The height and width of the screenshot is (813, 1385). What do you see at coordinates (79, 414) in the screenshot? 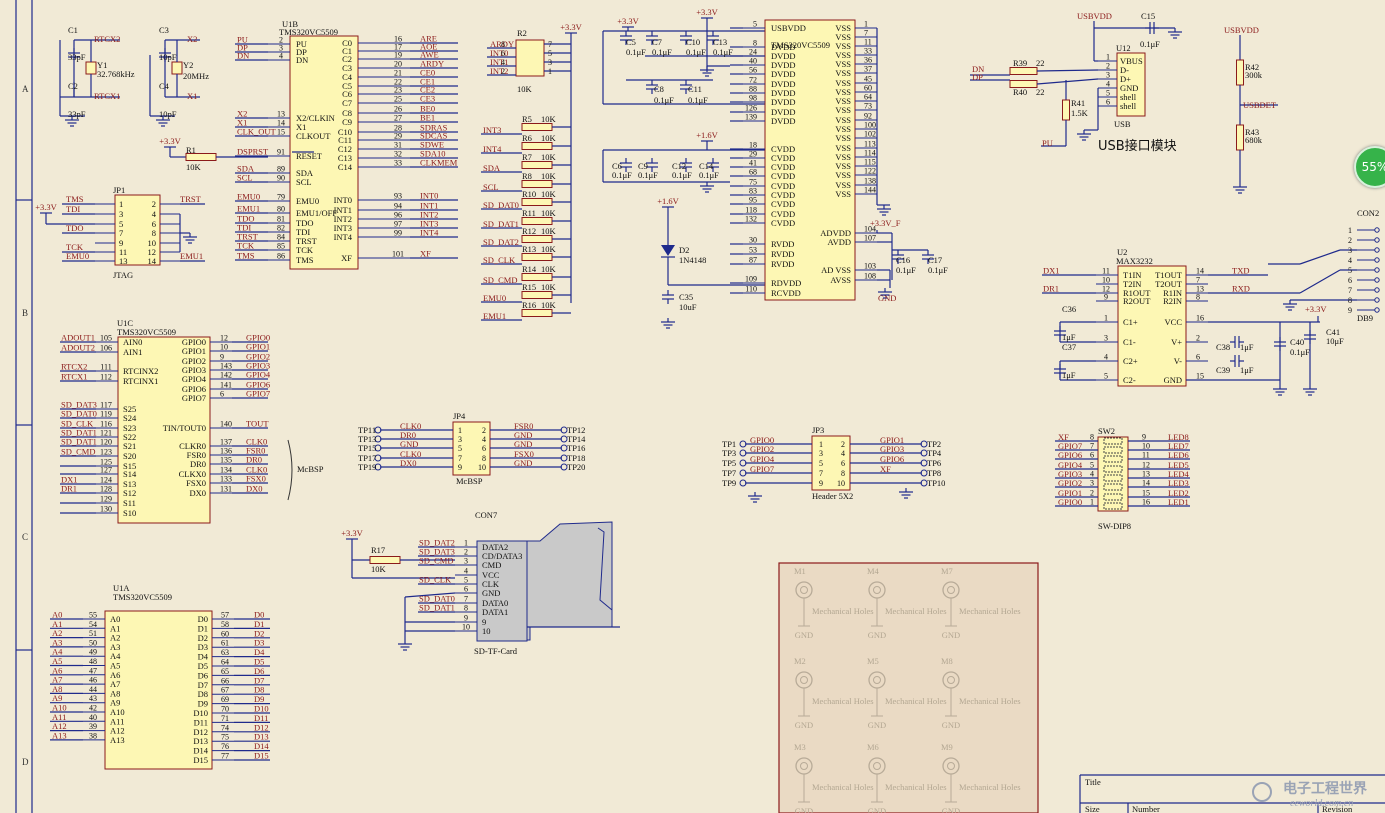
I see `net-label: SD_DAT0` at bounding box center [79, 414].